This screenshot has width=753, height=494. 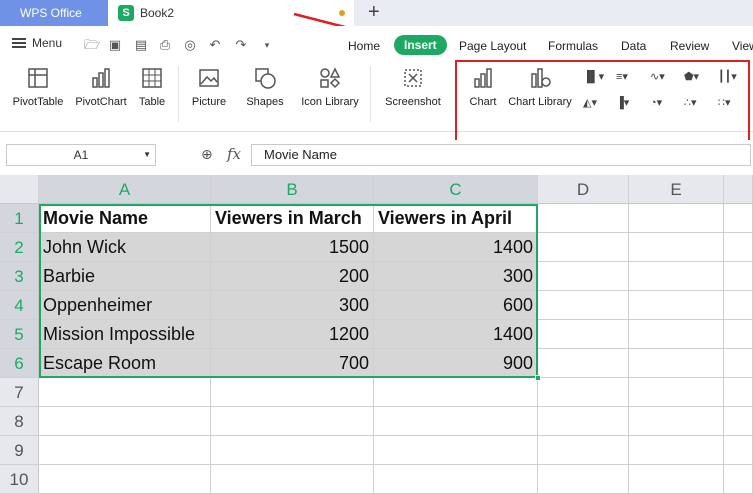 What do you see at coordinates (413, 87) in the screenshot?
I see `screenshot-button: Screenshot` at bounding box center [413, 87].